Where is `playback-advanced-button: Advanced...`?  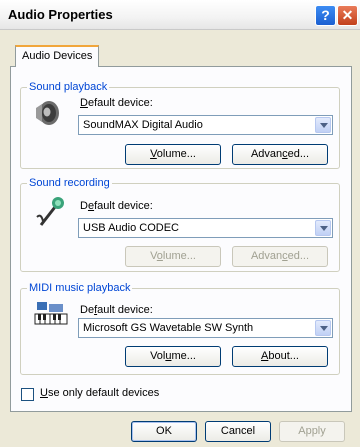
playback-advanced-button: Advanced... is located at coordinates (280, 154).